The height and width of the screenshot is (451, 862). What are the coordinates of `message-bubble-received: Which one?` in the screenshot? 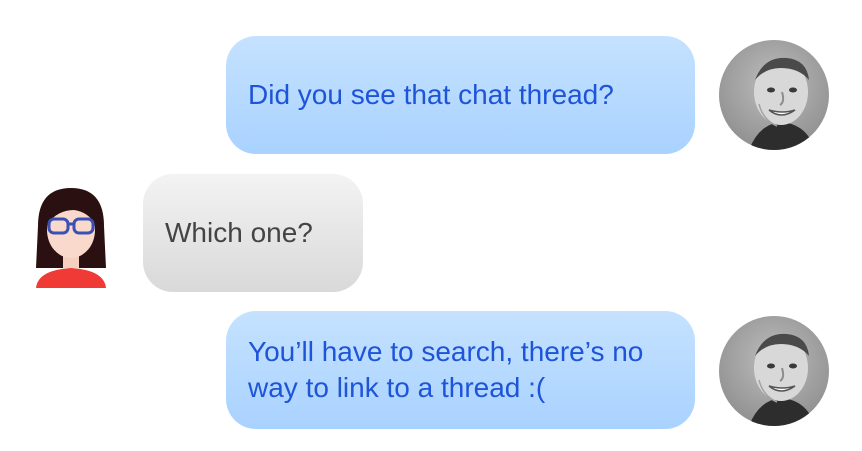 It's located at (253, 233).